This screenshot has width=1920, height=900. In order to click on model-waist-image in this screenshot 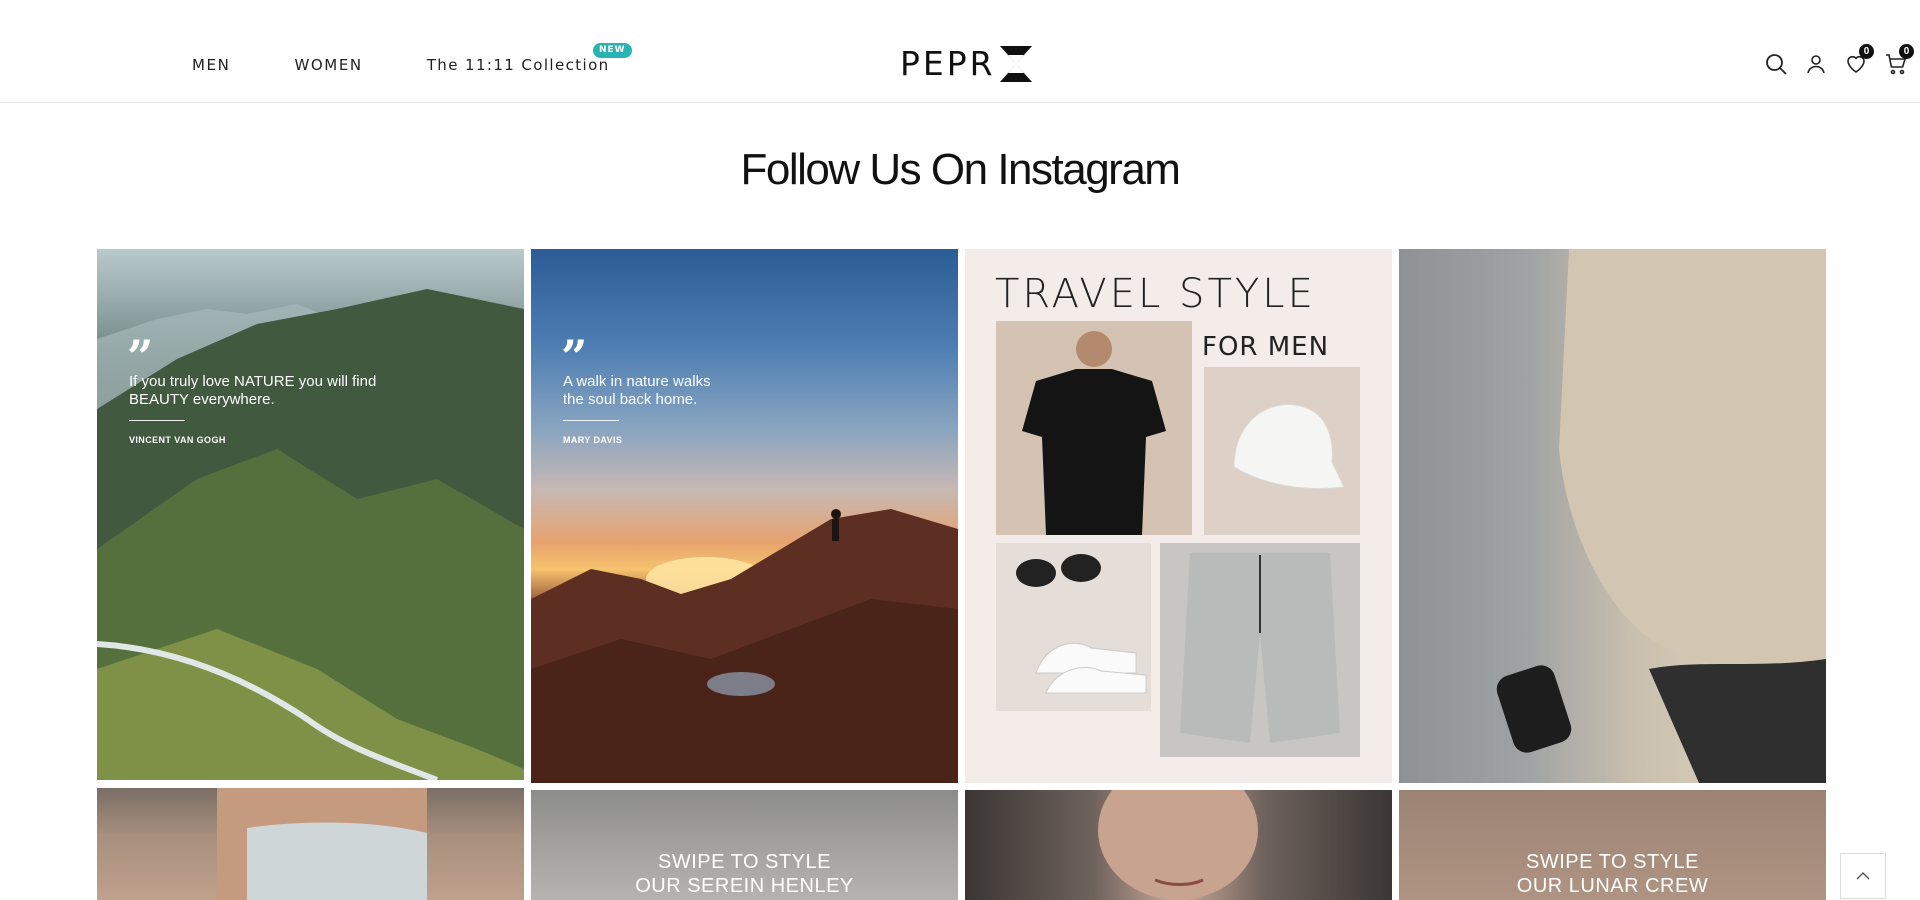, I will do `click(322, 844)`.